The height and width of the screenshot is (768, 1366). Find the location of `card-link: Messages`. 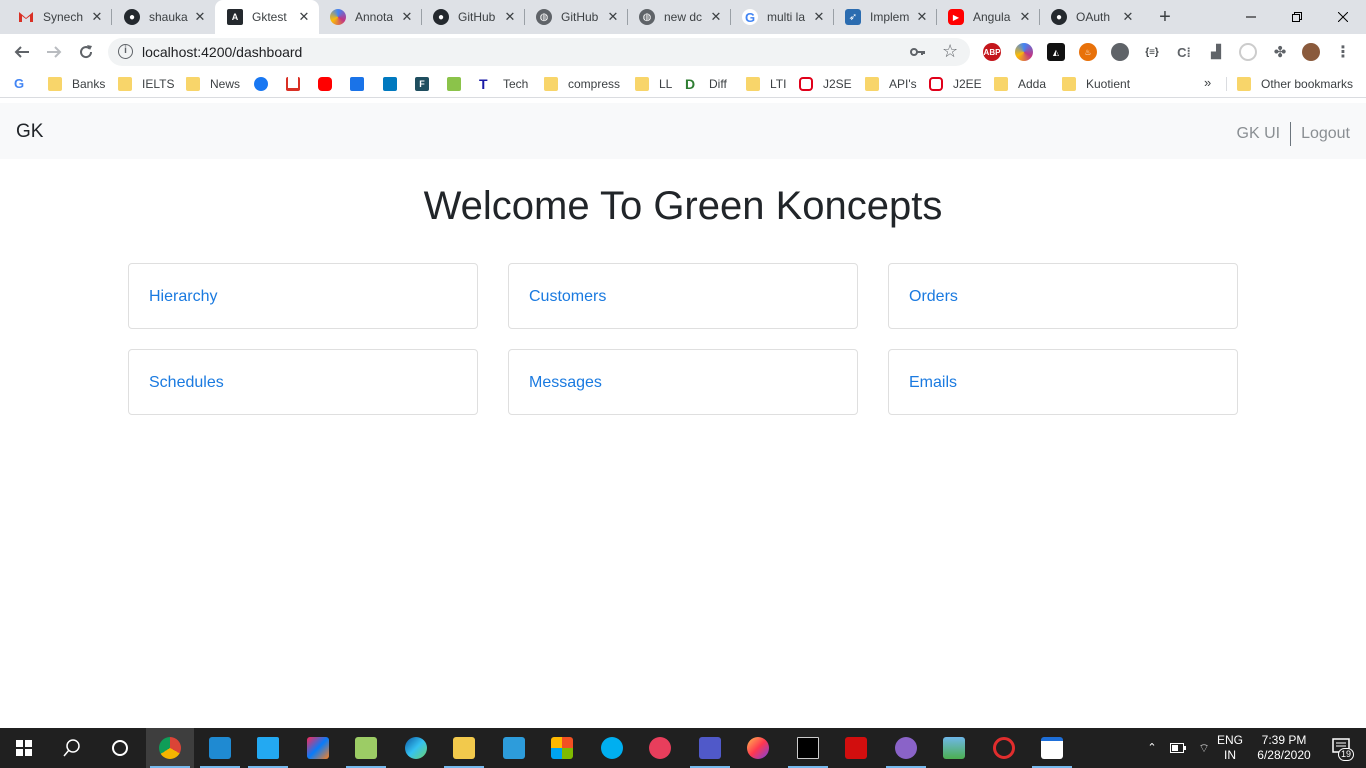

card-link: Messages is located at coordinates (565, 383).